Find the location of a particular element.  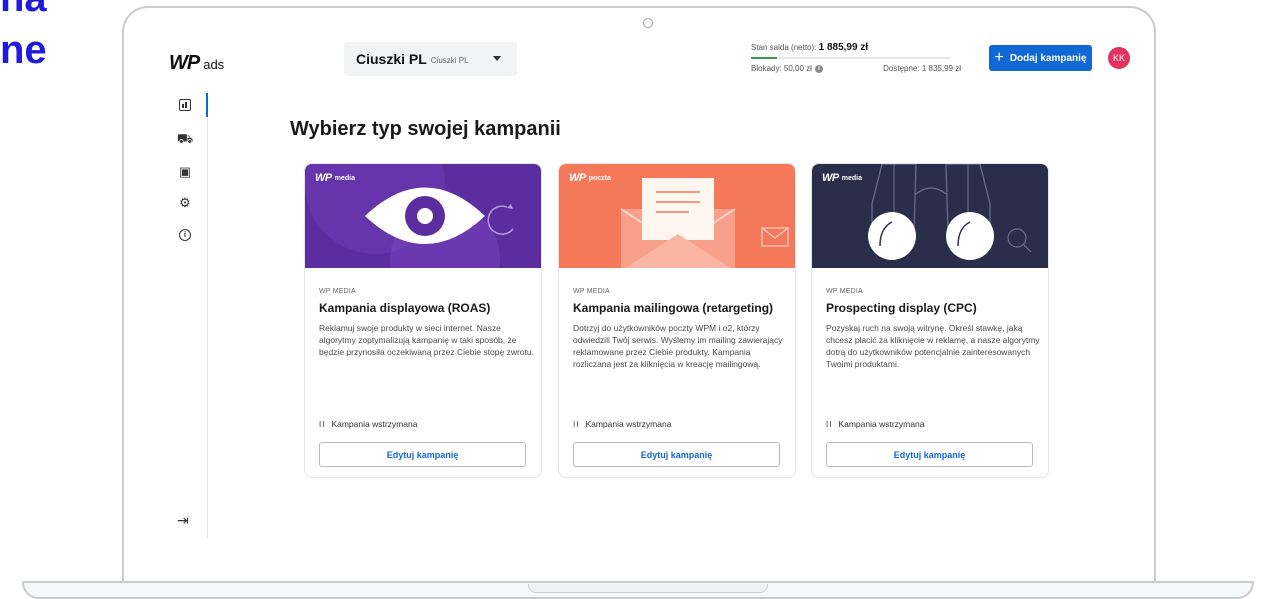

cropped-headline-line-1: na is located at coordinates (23, 9).